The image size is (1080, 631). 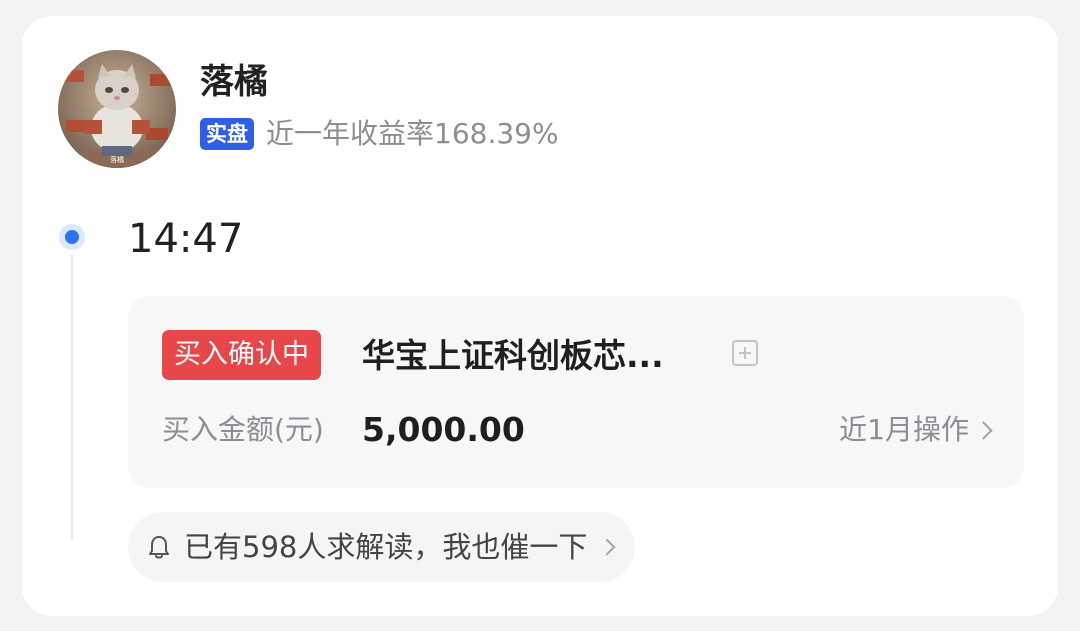 What do you see at coordinates (234, 82) in the screenshot?
I see `user-name: 落橘` at bounding box center [234, 82].